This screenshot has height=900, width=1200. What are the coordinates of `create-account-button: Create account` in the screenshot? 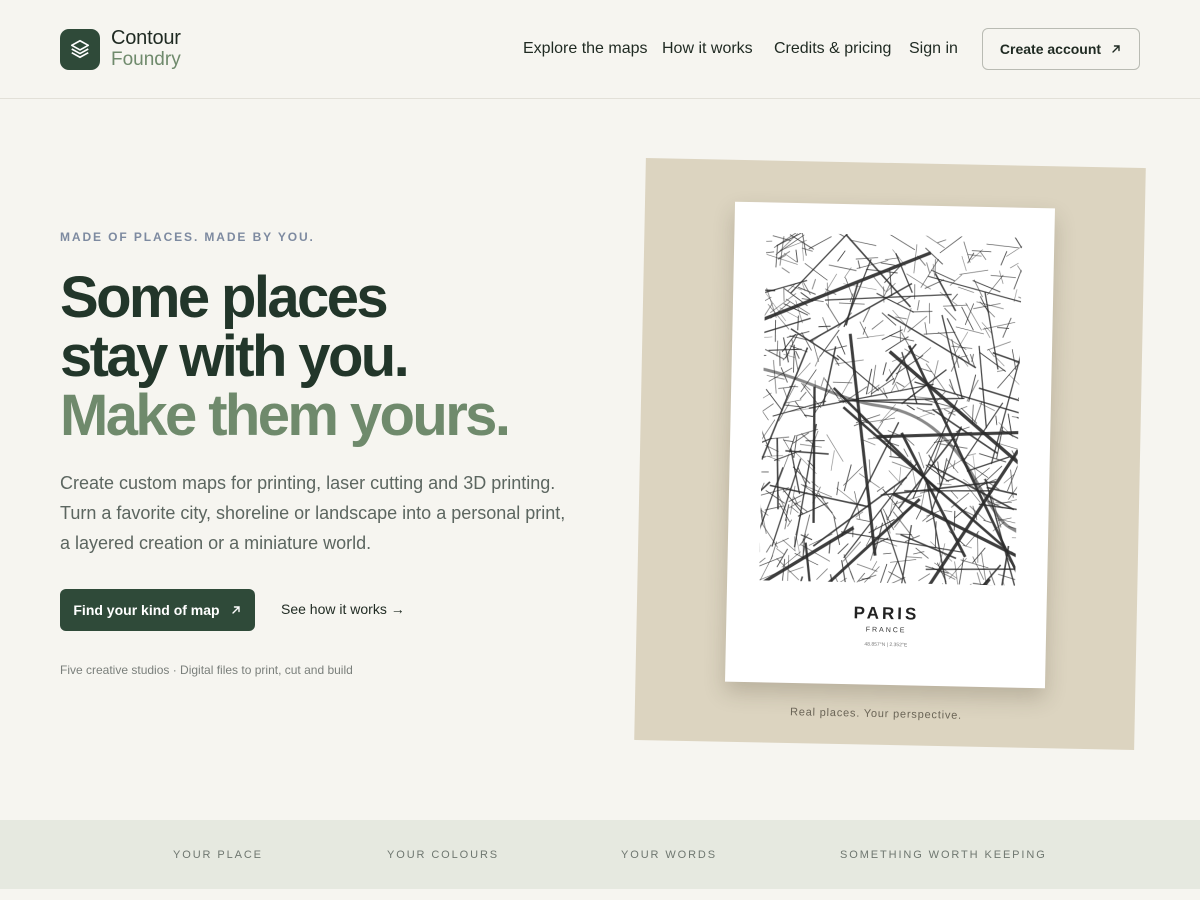 It's located at (1061, 49).